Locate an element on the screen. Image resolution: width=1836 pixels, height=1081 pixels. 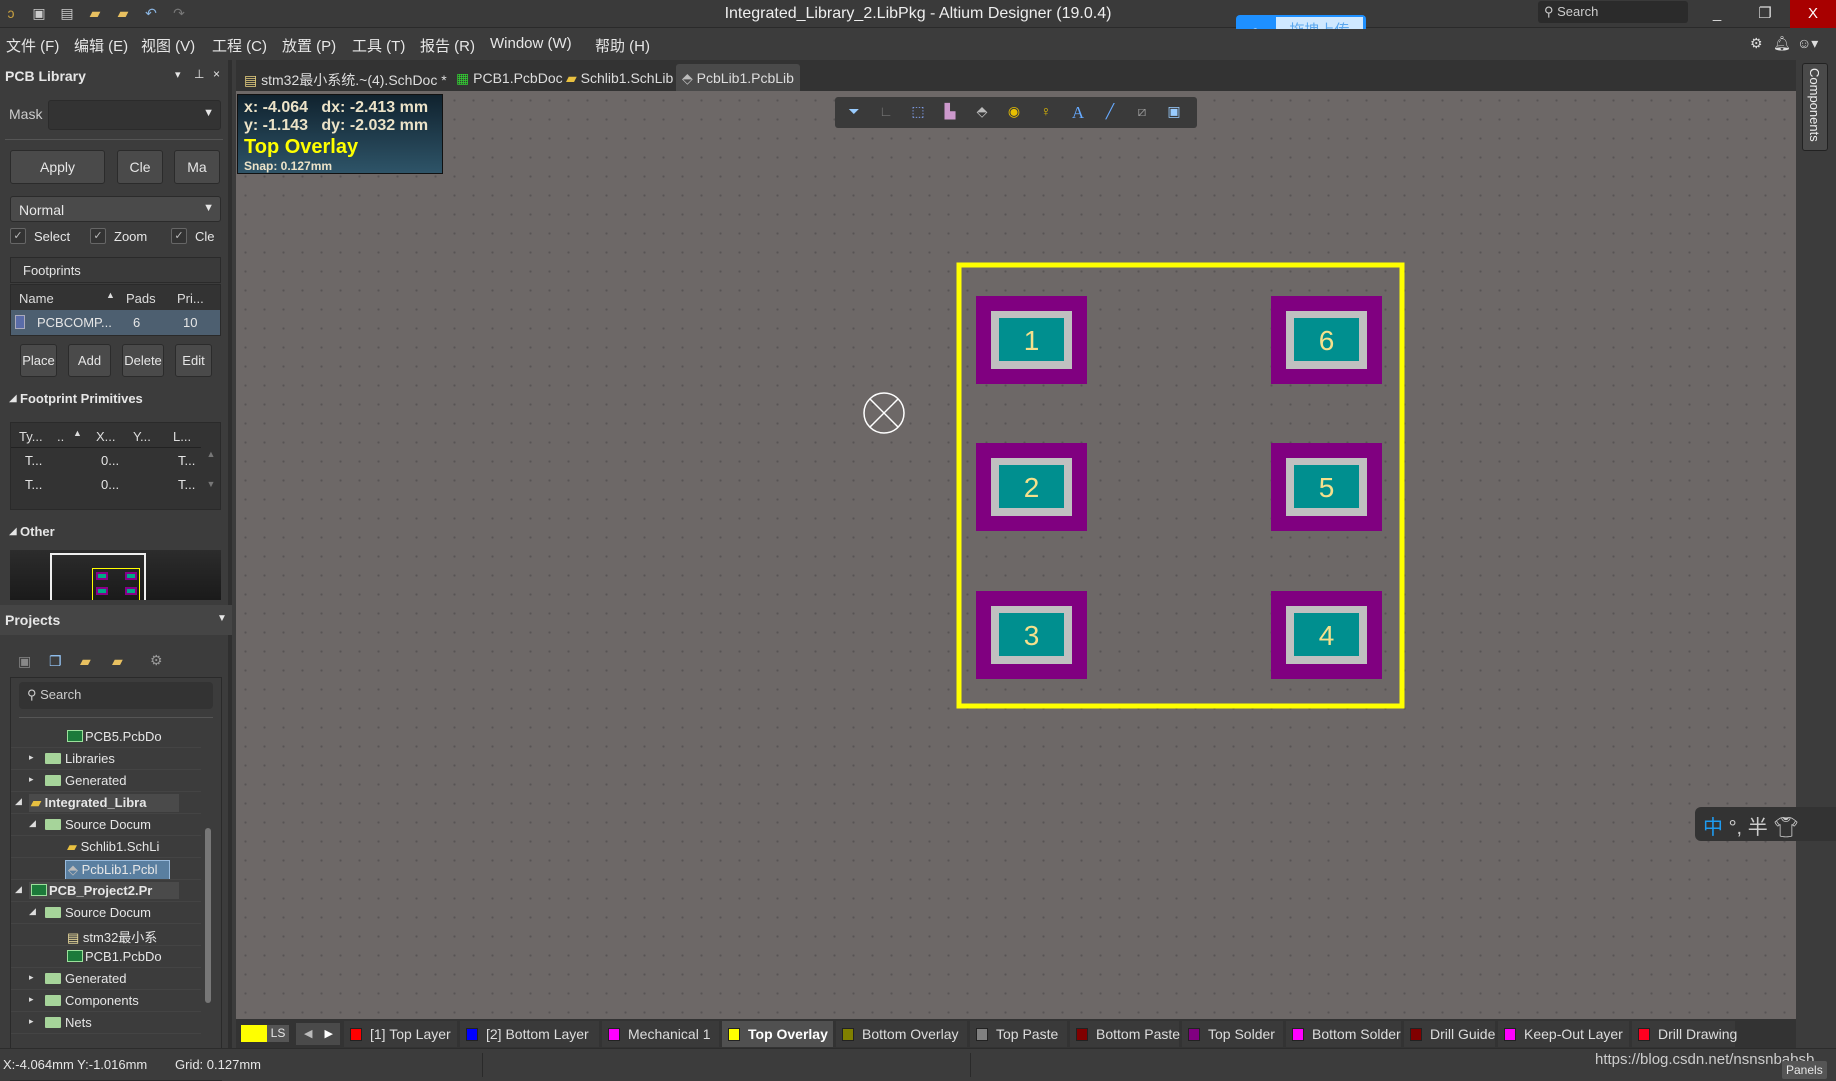
tree-item: ⬘ PcbLib1.Pcbl is located at coordinates (106, 869).